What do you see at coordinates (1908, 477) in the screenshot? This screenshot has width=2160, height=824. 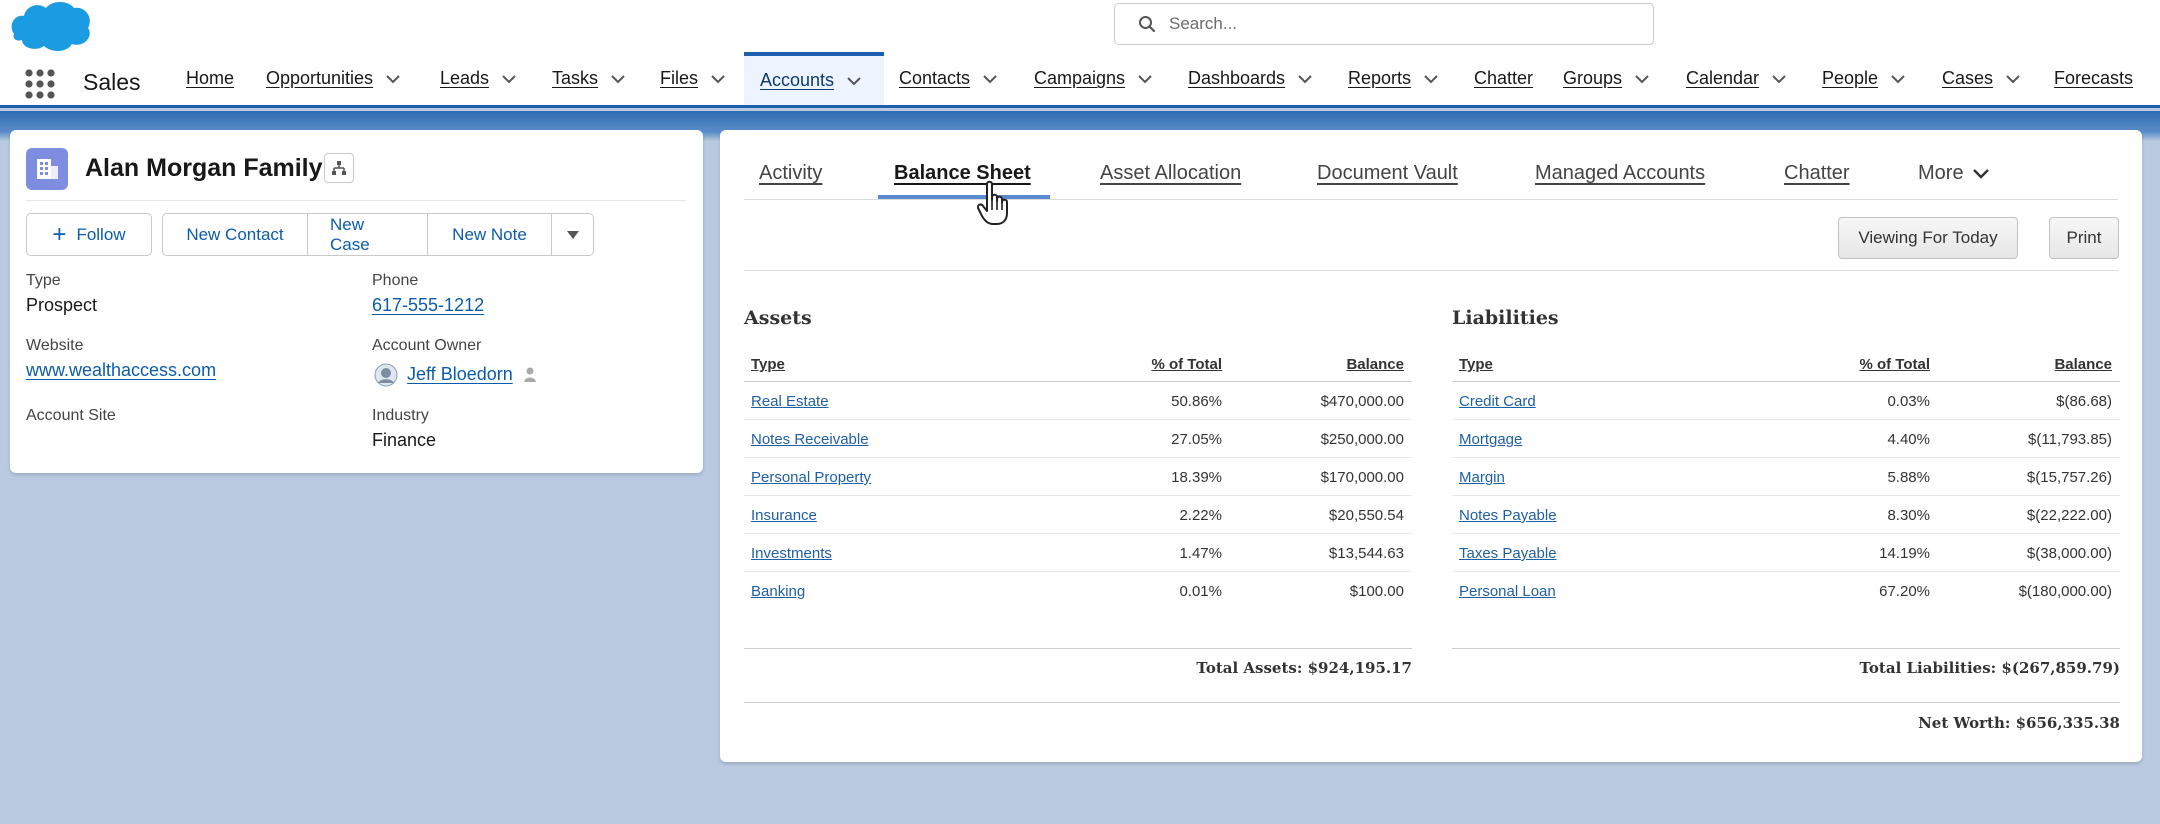 I see `liability-pct: 5.88%` at bounding box center [1908, 477].